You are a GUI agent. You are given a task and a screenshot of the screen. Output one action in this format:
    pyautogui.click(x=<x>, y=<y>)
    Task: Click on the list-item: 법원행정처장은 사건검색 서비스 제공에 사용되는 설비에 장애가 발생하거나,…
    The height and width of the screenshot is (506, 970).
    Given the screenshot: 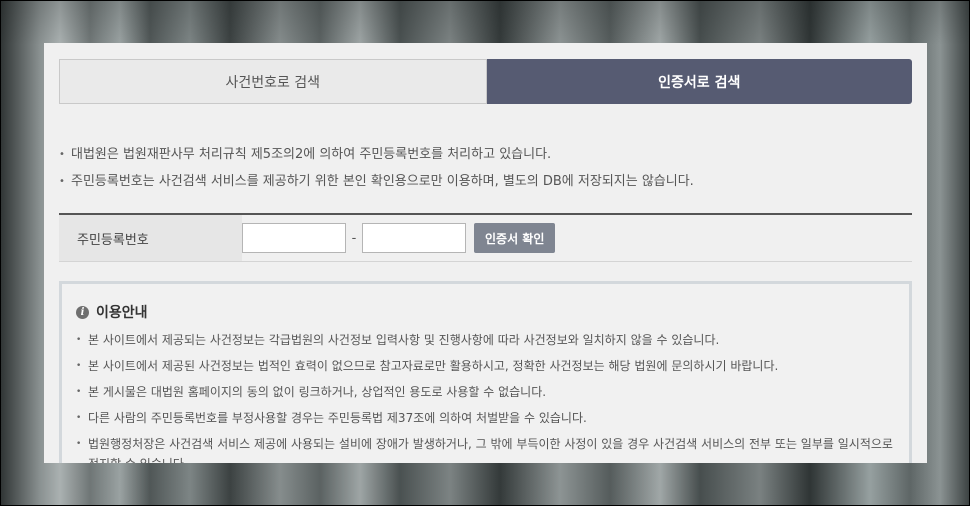 What is the action you would take?
    pyautogui.click(x=486, y=448)
    